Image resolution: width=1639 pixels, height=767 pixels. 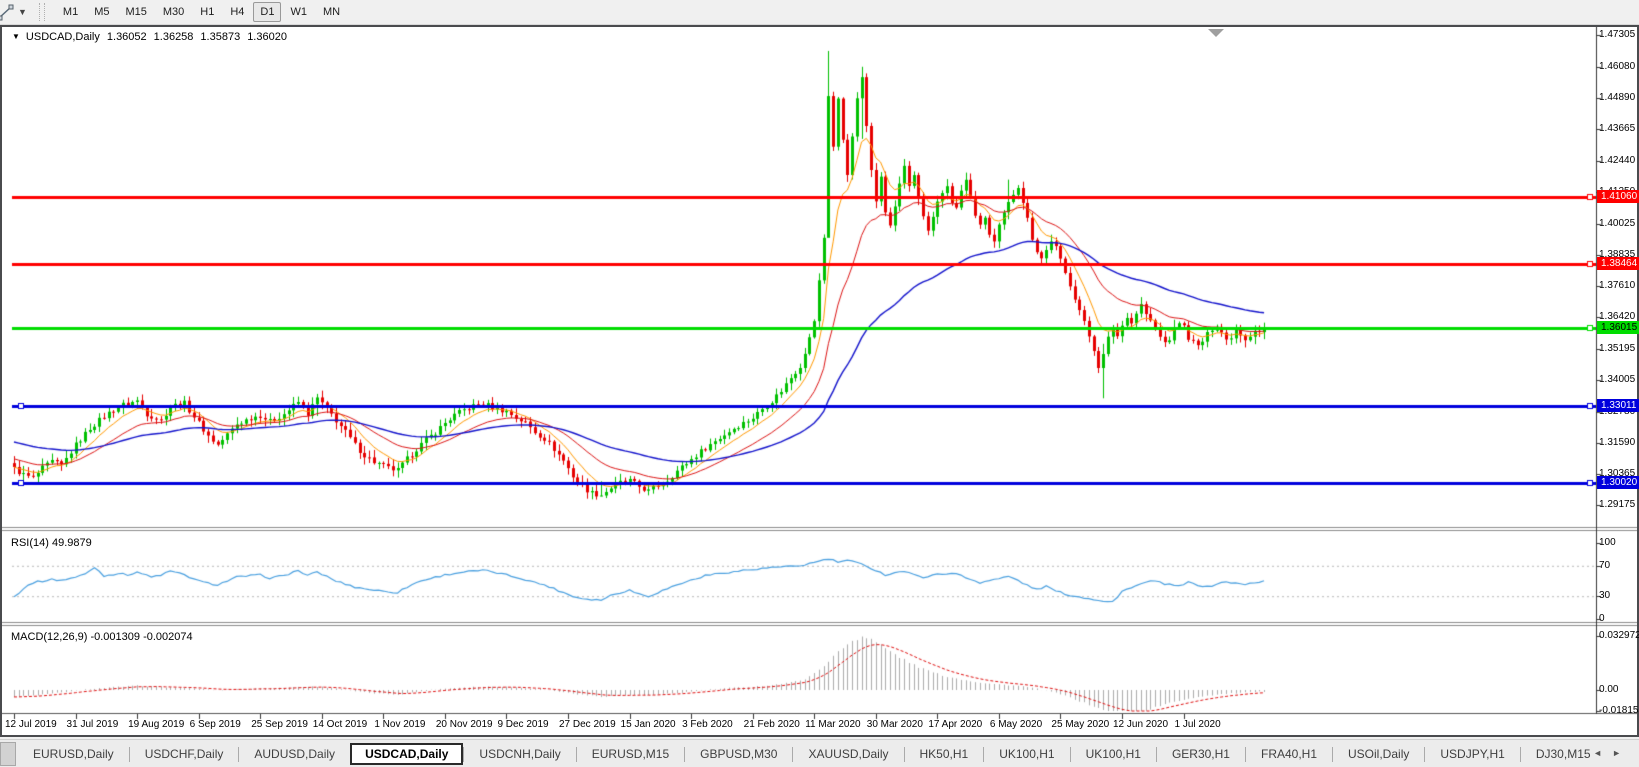 I want to click on timeframe-buttons: M1 M5 M15 M30 H1 H4 D1 W1 MN, so click(x=201, y=12).